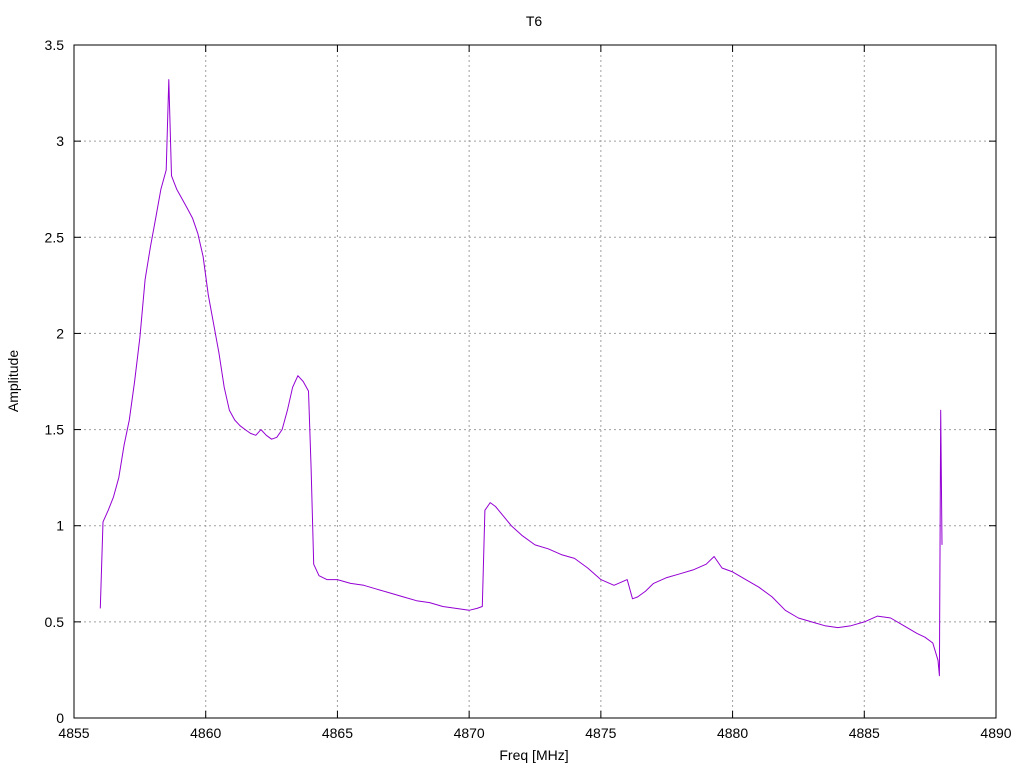 The height and width of the screenshot is (768, 1024). What do you see at coordinates (534, 21) in the screenshot?
I see `chart-title: T6` at bounding box center [534, 21].